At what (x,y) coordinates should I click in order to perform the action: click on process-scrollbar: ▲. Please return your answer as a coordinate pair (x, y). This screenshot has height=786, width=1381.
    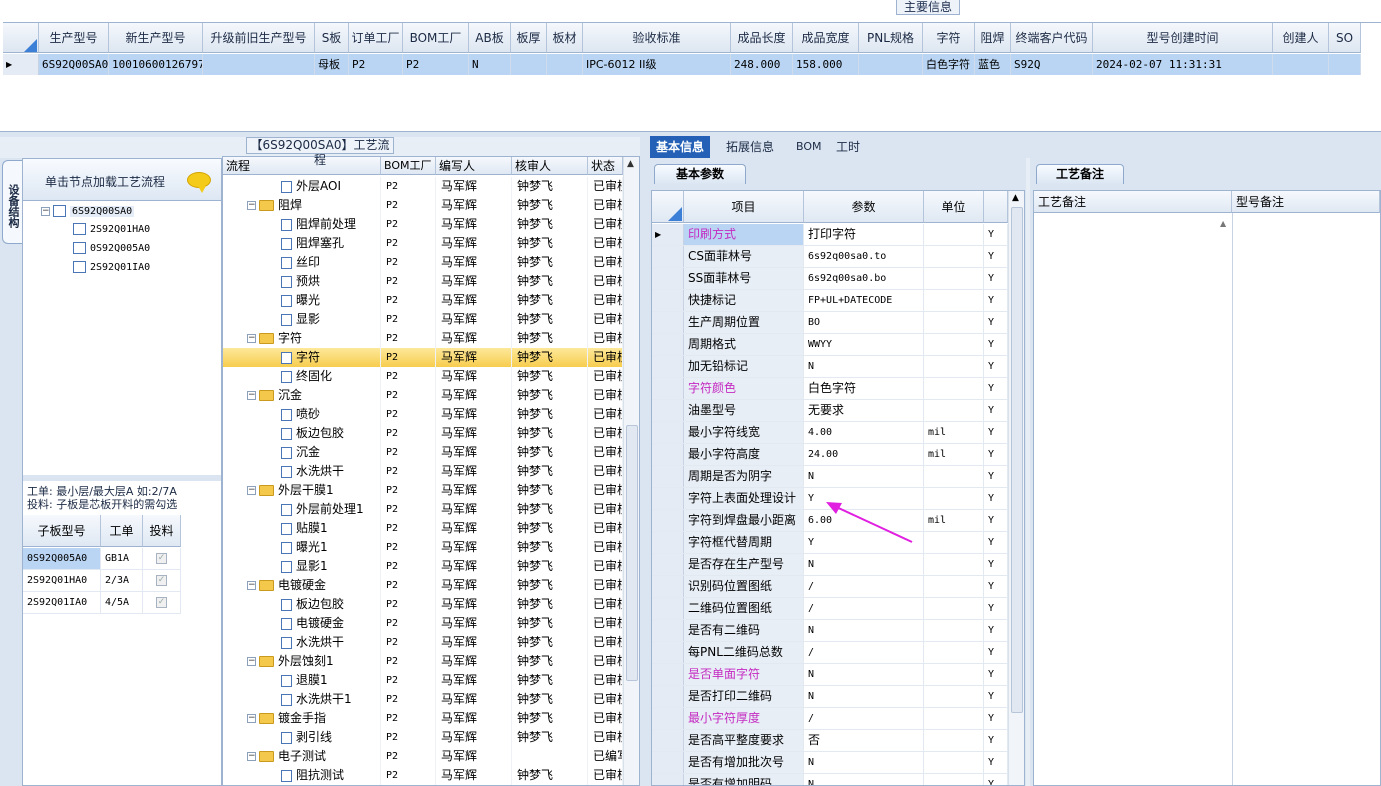
    Looking at the image, I should click on (631, 471).